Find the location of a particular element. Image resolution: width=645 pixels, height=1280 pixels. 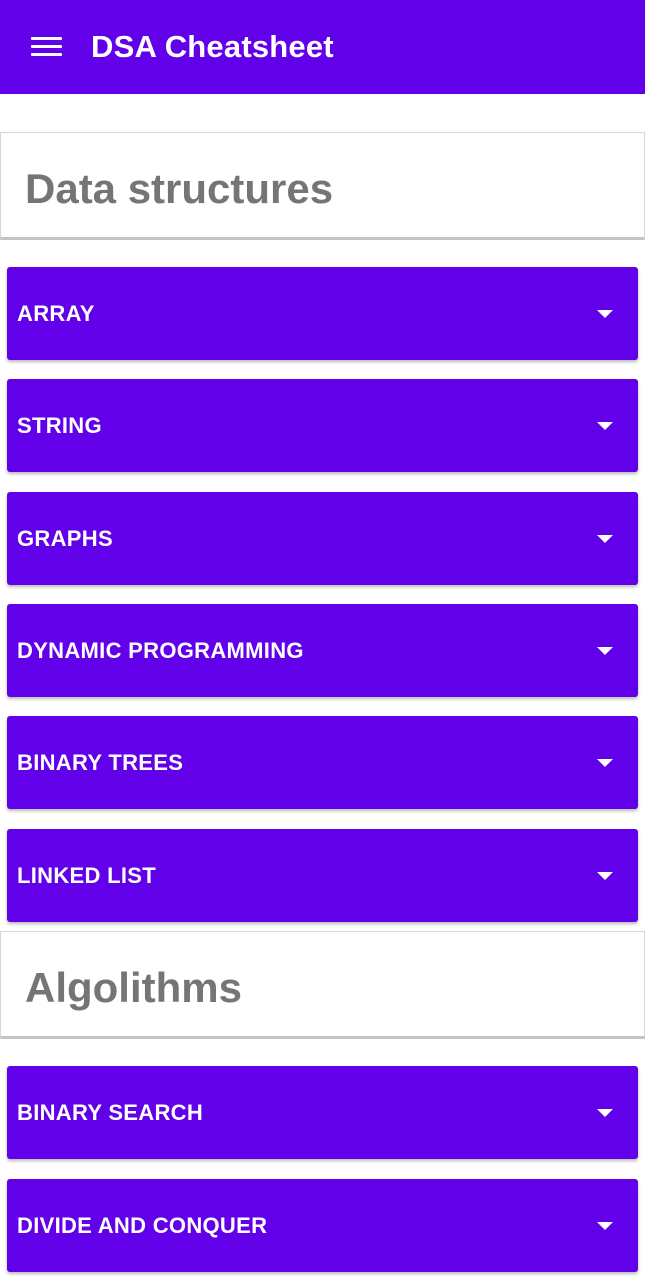

expansion-panel-array: ARRAY is located at coordinates (322, 313).